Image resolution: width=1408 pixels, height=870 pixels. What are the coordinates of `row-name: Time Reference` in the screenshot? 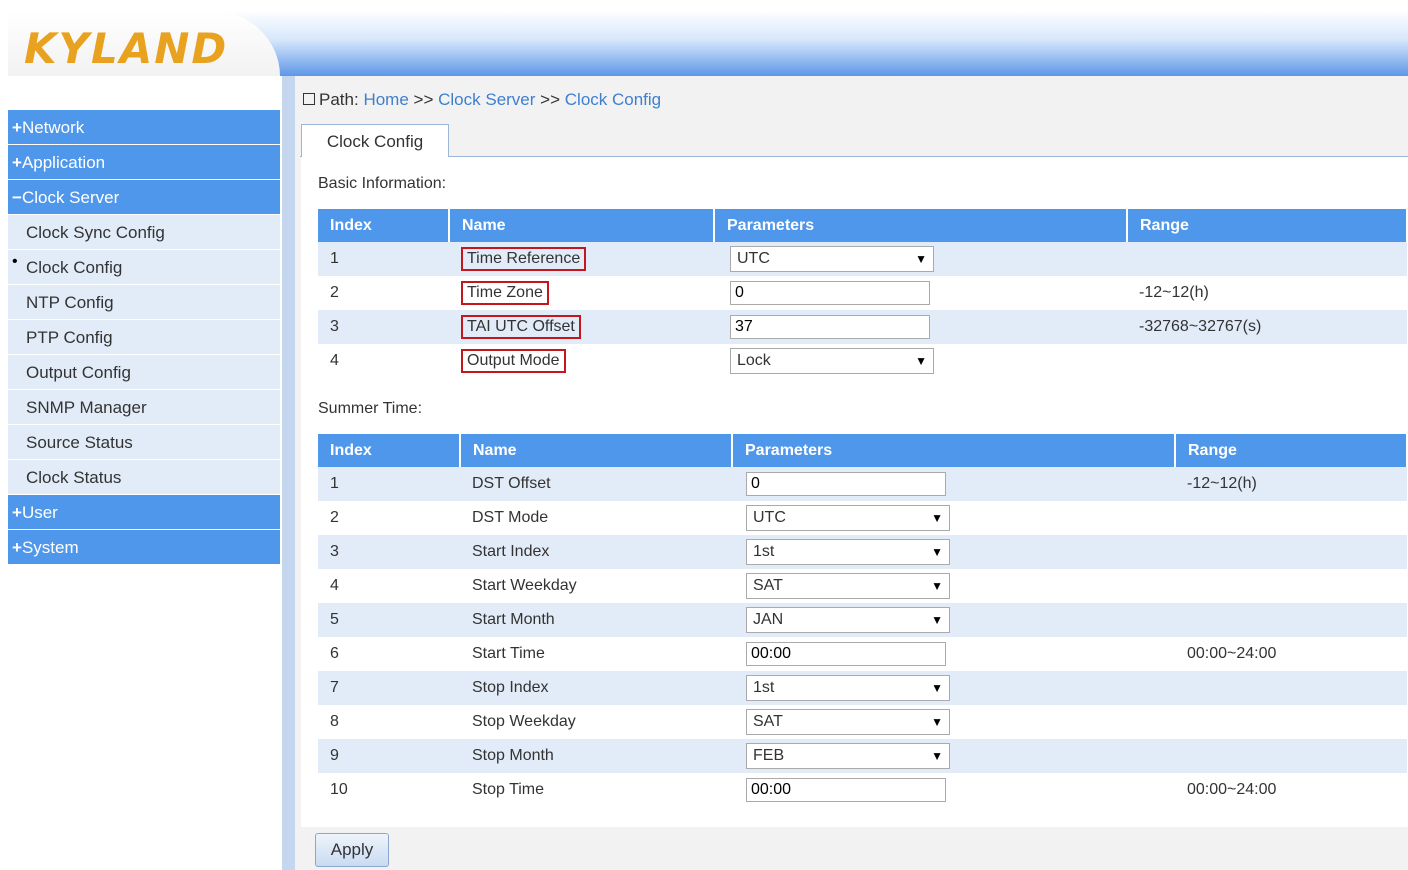 It's located at (524, 259).